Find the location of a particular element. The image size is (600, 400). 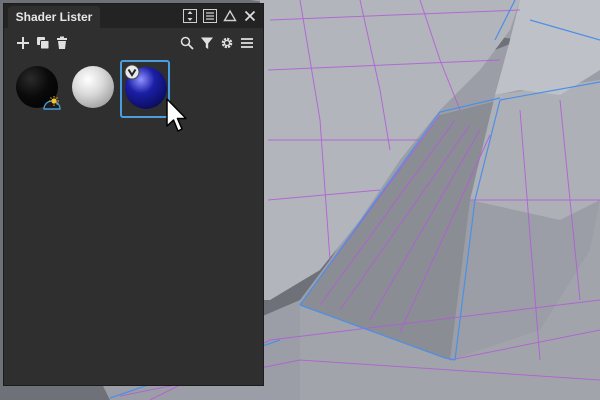

gear-icon is located at coordinates (227, 43).